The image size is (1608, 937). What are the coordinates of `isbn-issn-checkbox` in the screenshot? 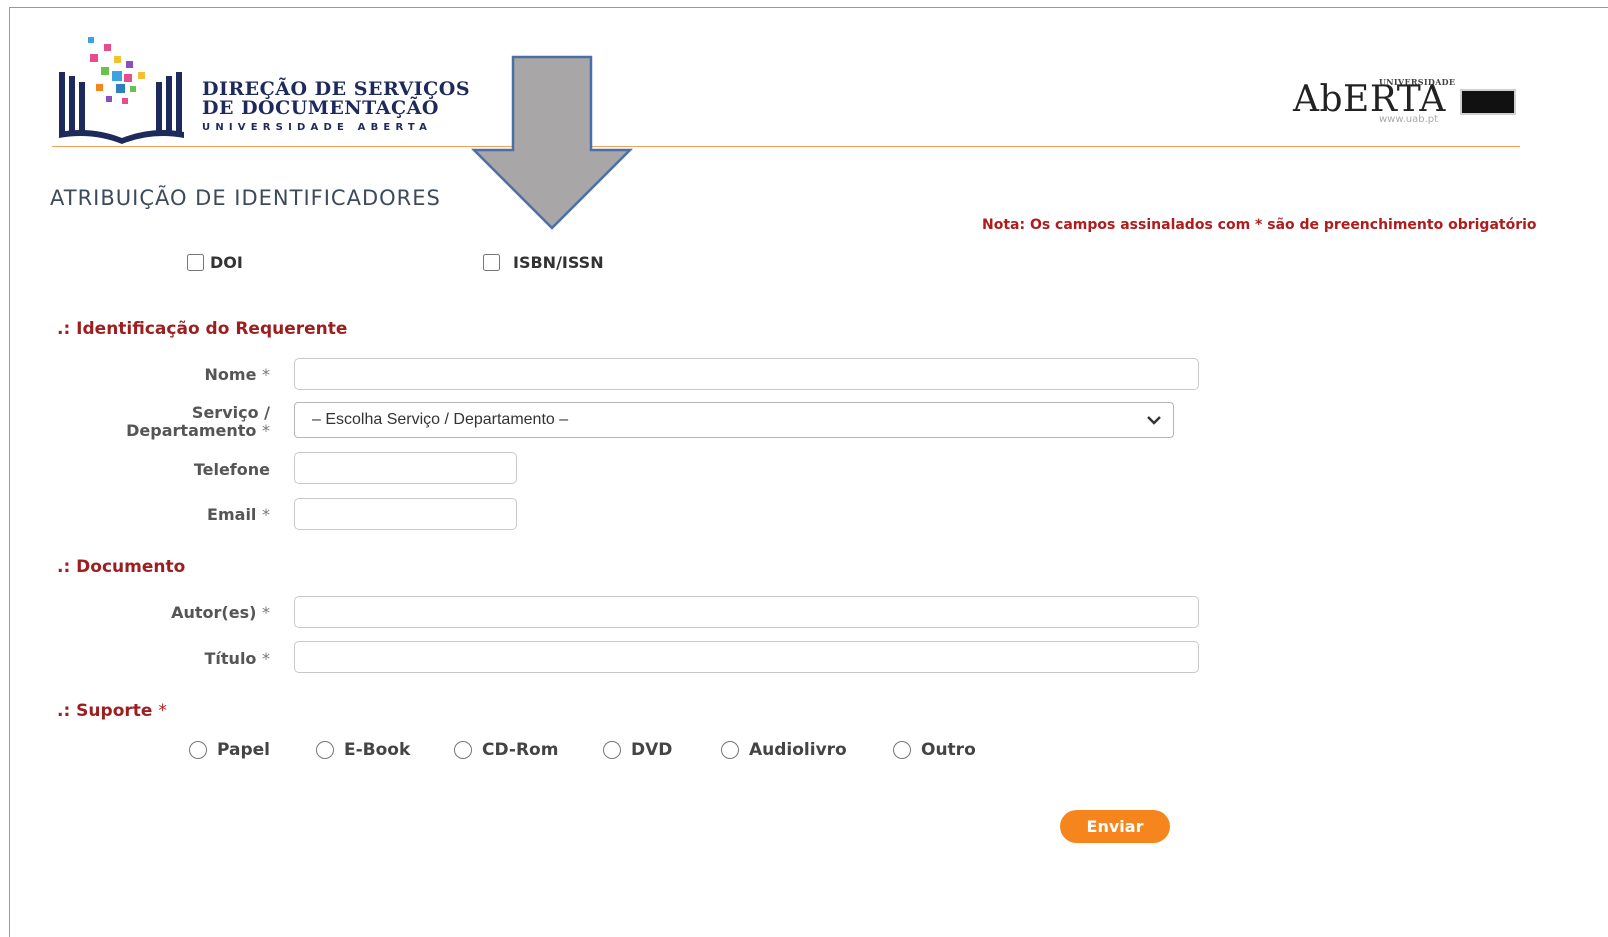 It's located at (491, 262).